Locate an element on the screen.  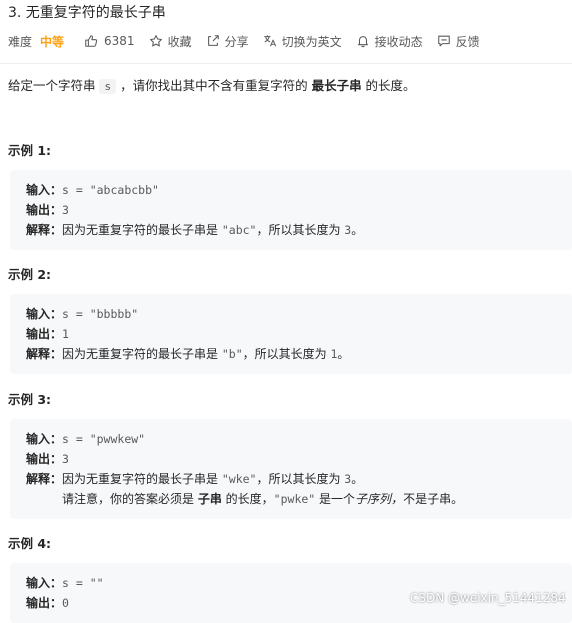
subscribe-label: 接收动态 is located at coordinates (398, 41).